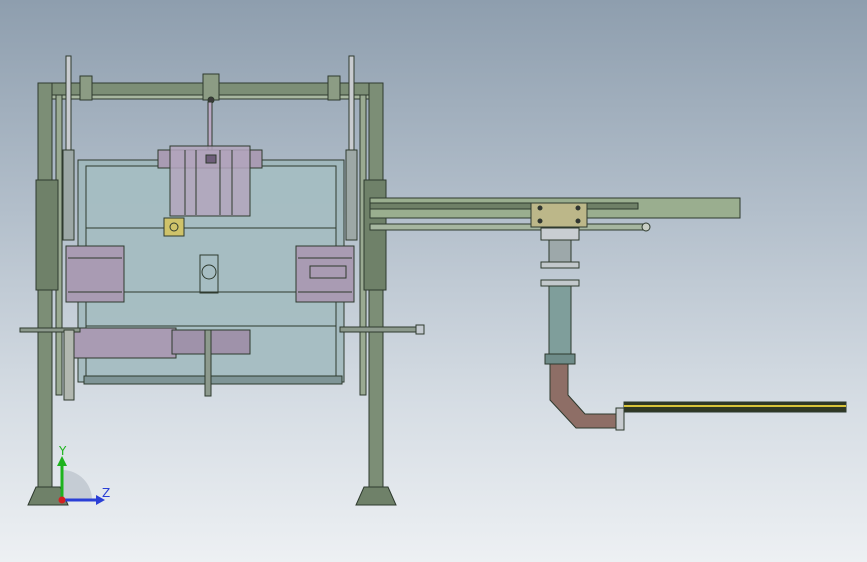  What do you see at coordinates (555, 214) in the screenshot?
I see `gantry-beam` at bounding box center [555, 214].